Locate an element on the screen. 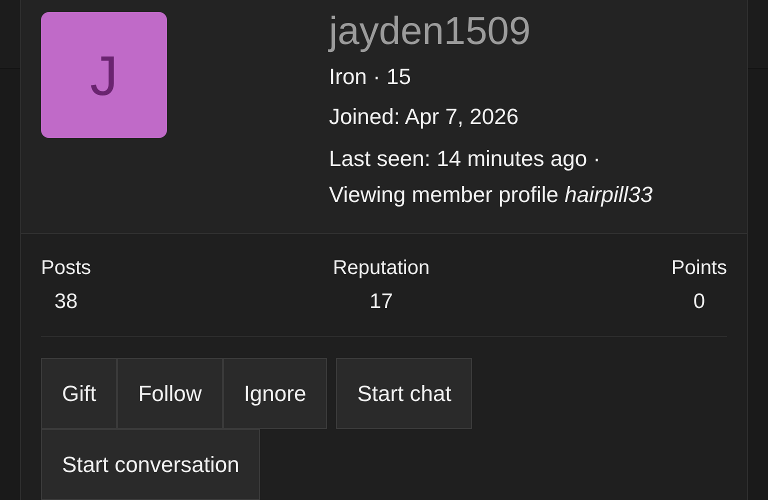 This screenshot has height=500, width=768. stat-label: Reputation is located at coordinates (381, 268).